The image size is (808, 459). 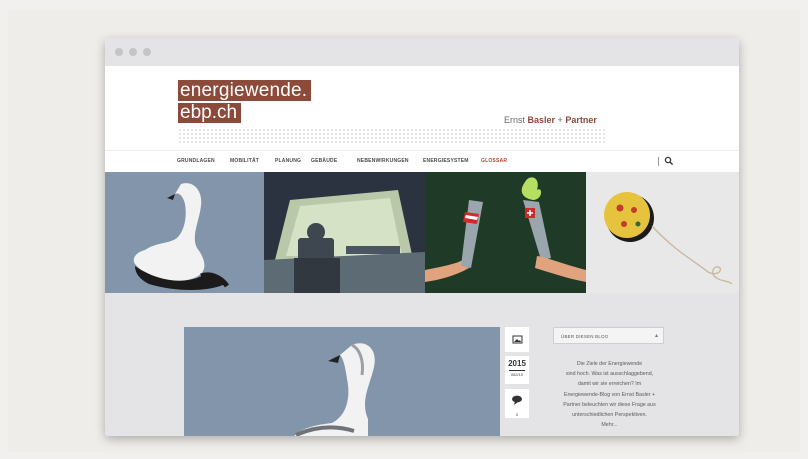 What do you see at coordinates (517, 374) in the screenshot?
I see `post-date: 082/10` at bounding box center [517, 374].